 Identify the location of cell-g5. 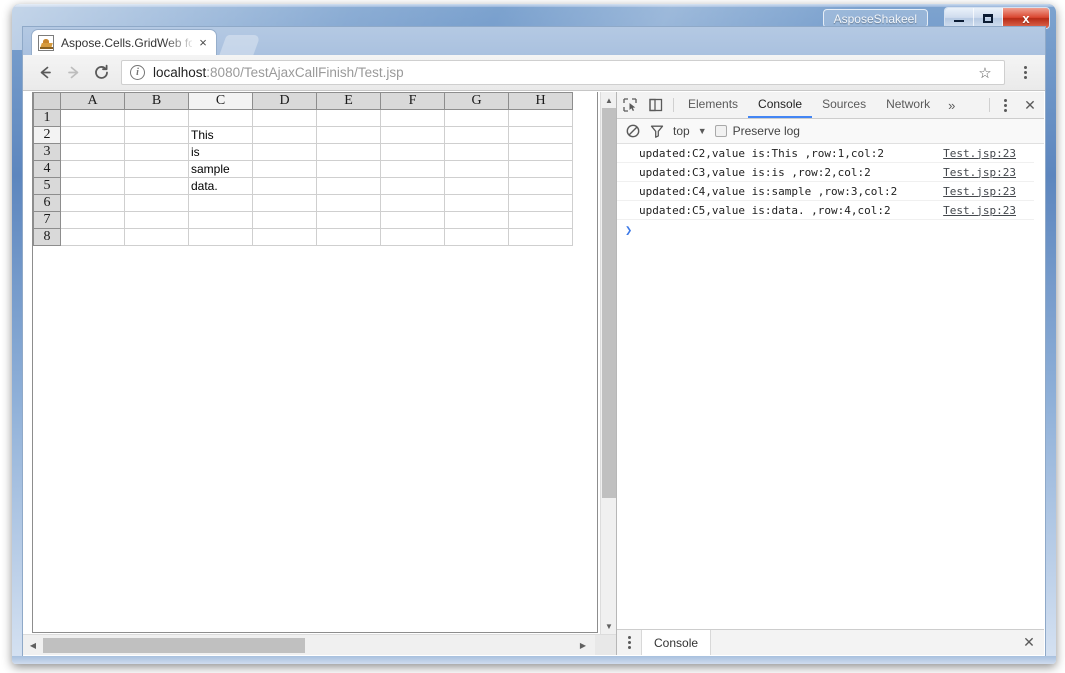
(476, 186).